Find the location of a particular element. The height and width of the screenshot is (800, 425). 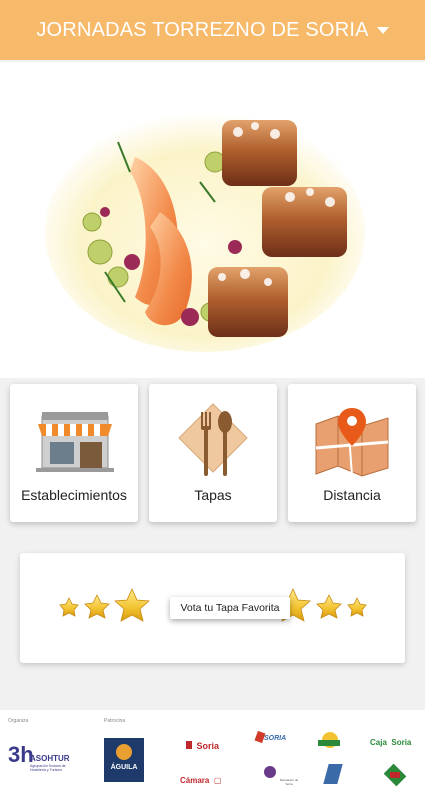

tile-distancia: Distancia is located at coordinates (352, 453).